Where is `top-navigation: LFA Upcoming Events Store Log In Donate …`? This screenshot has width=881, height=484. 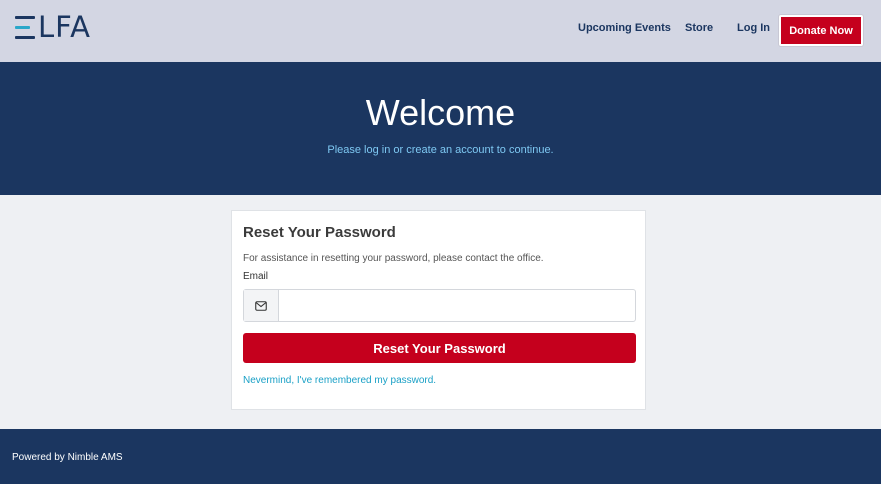
top-navigation: LFA Upcoming Events Store Log In Donate … is located at coordinates (440, 31).